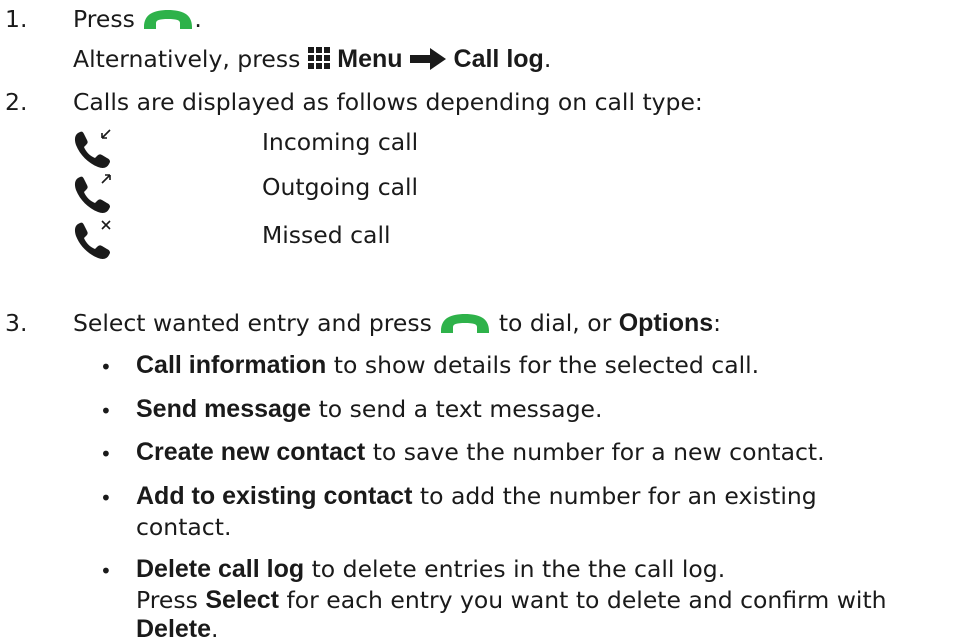 This screenshot has height=644, width=977. Describe the element at coordinates (340, 187) in the screenshot. I see `outgoing-call-label: Outgoing call` at that location.